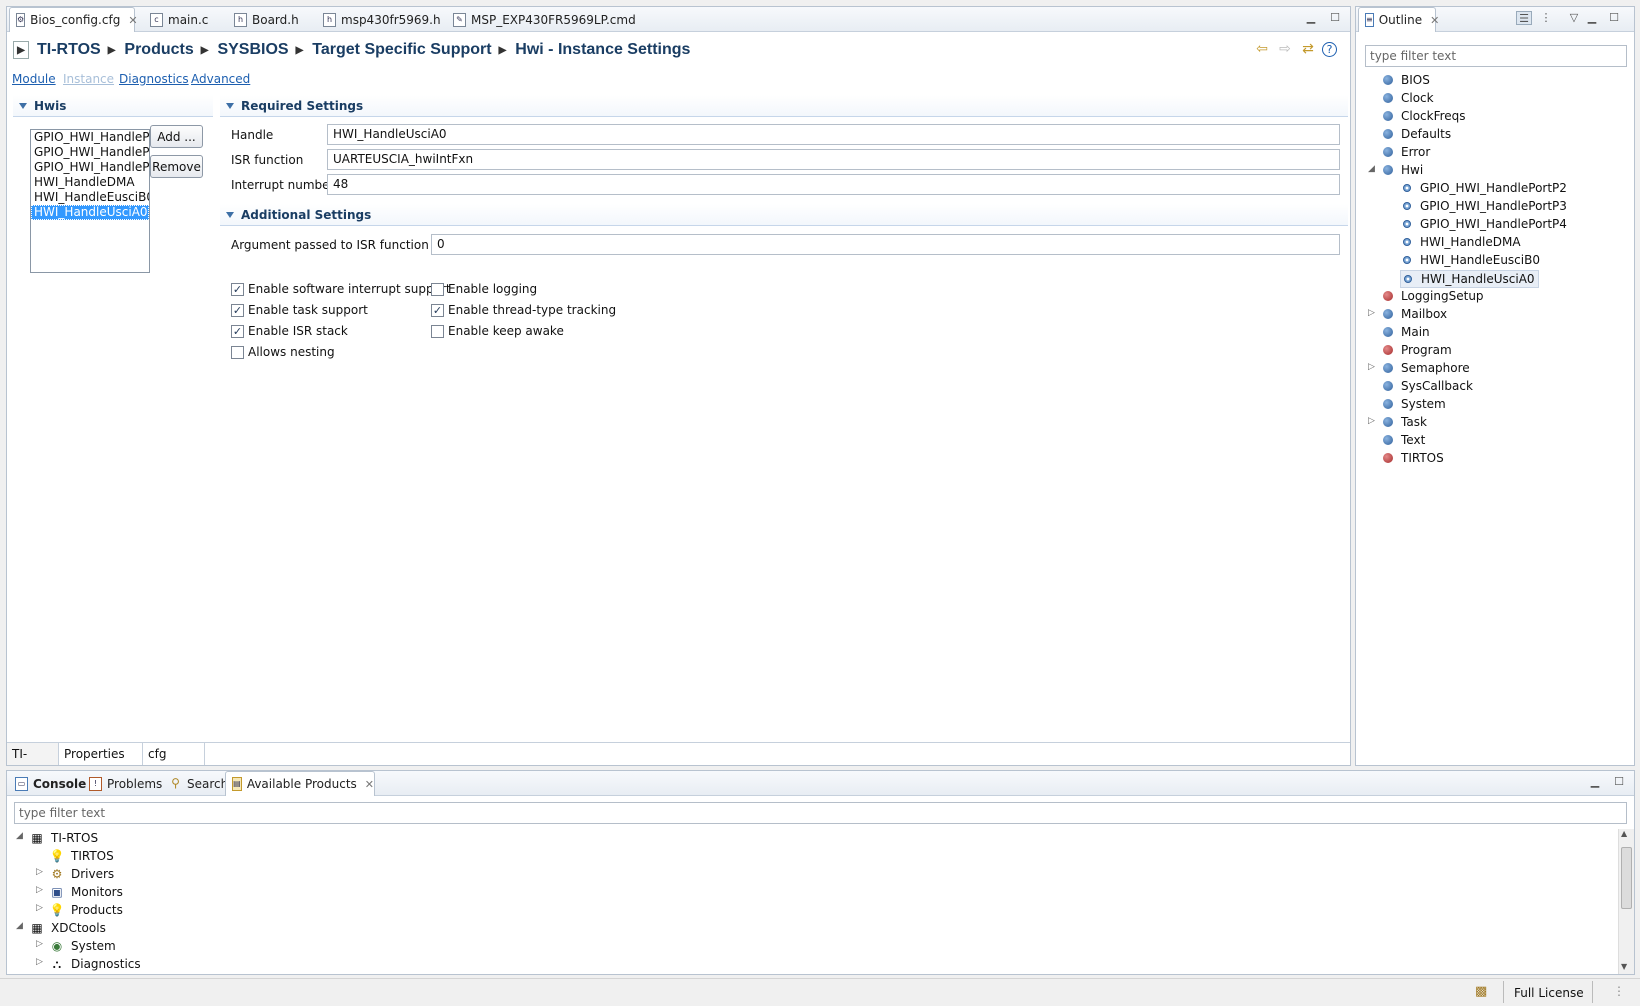  I want to click on tab-ti-rtos: TI-RTOS, so click(33, 763).